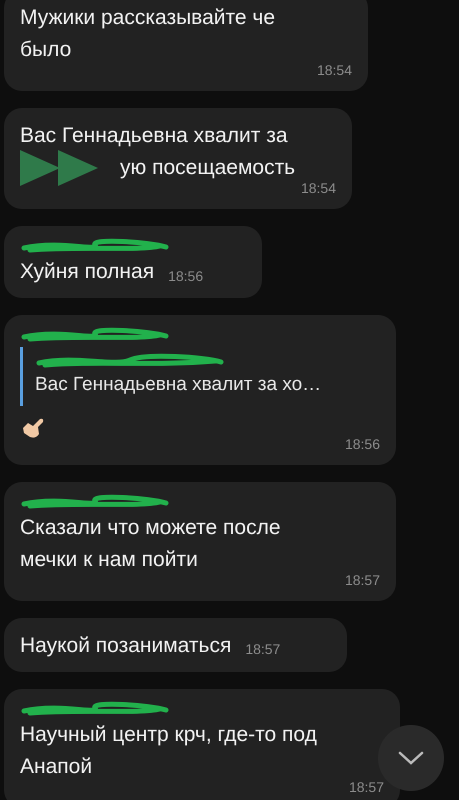 This screenshot has height=800, width=459. Describe the element at coordinates (87, 272) in the screenshot. I see `message-text: Хуйня полная` at that location.